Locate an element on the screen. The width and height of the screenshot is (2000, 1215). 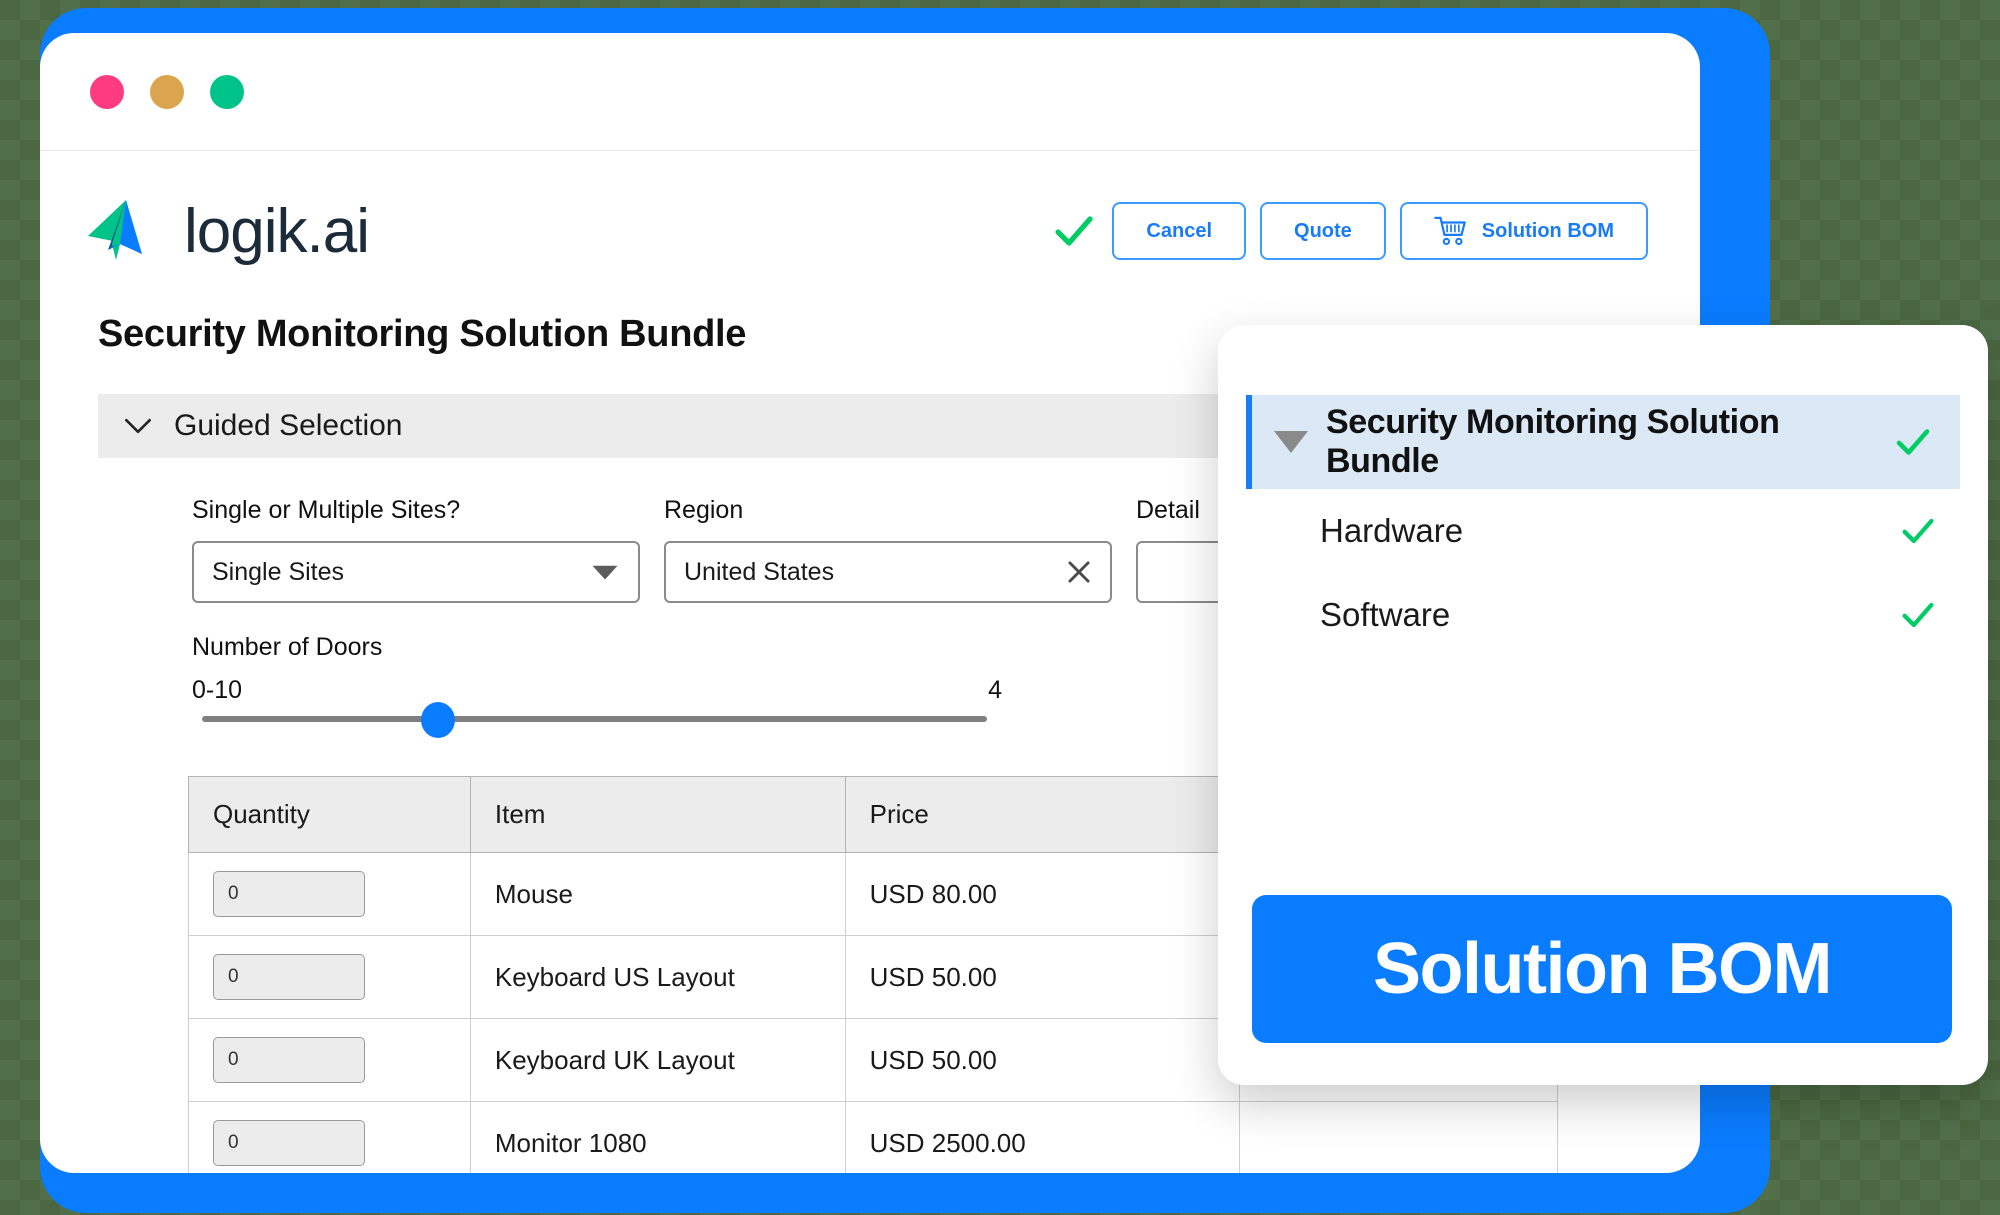
sites-dropdown-value: Single Sites is located at coordinates (278, 571).